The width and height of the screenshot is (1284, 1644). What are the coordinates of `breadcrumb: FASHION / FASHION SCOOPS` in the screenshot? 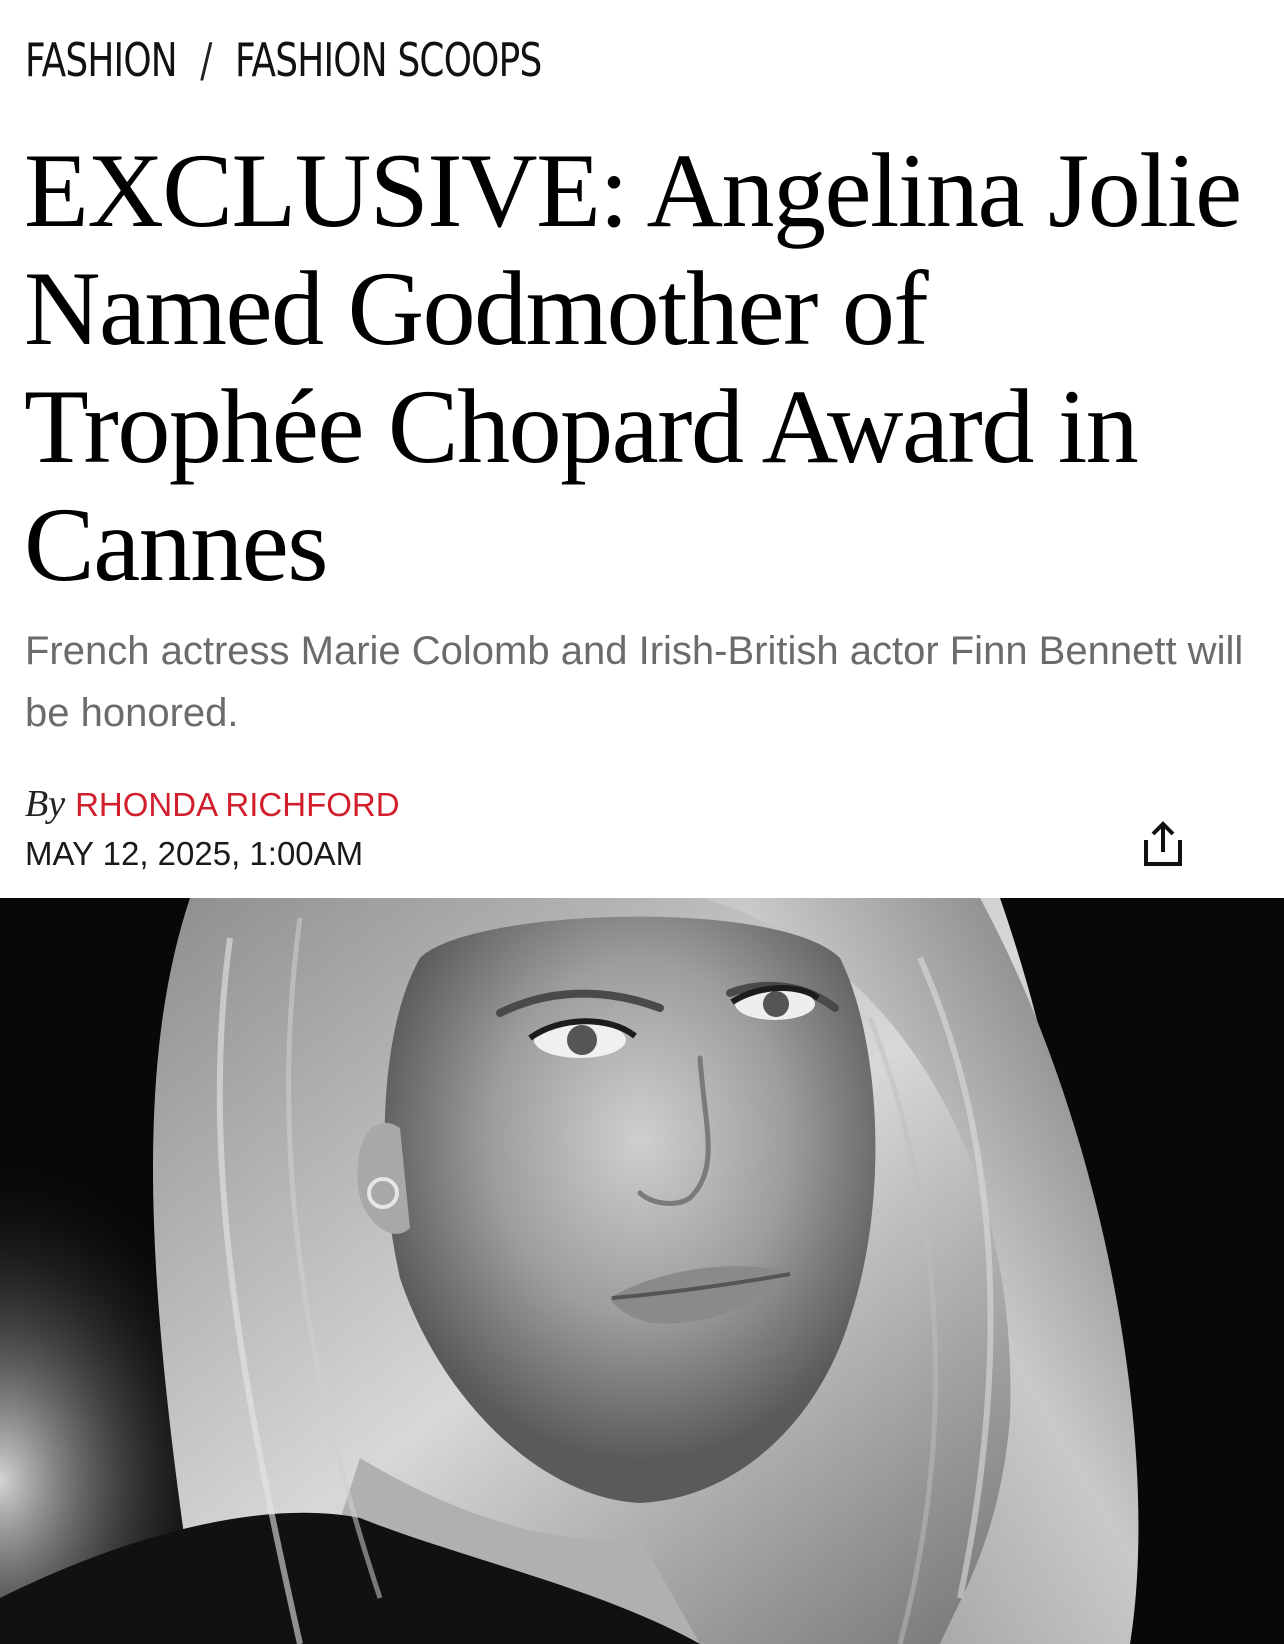 It's located at (283, 60).